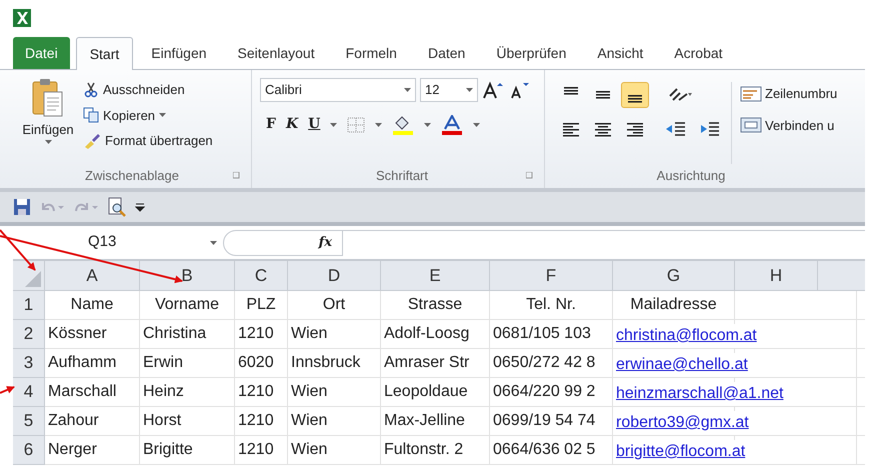 This screenshot has width=878, height=468. What do you see at coordinates (751, 125) in the screenshot?
I see `merge-cells-icon` at bounding box center [751, 125].